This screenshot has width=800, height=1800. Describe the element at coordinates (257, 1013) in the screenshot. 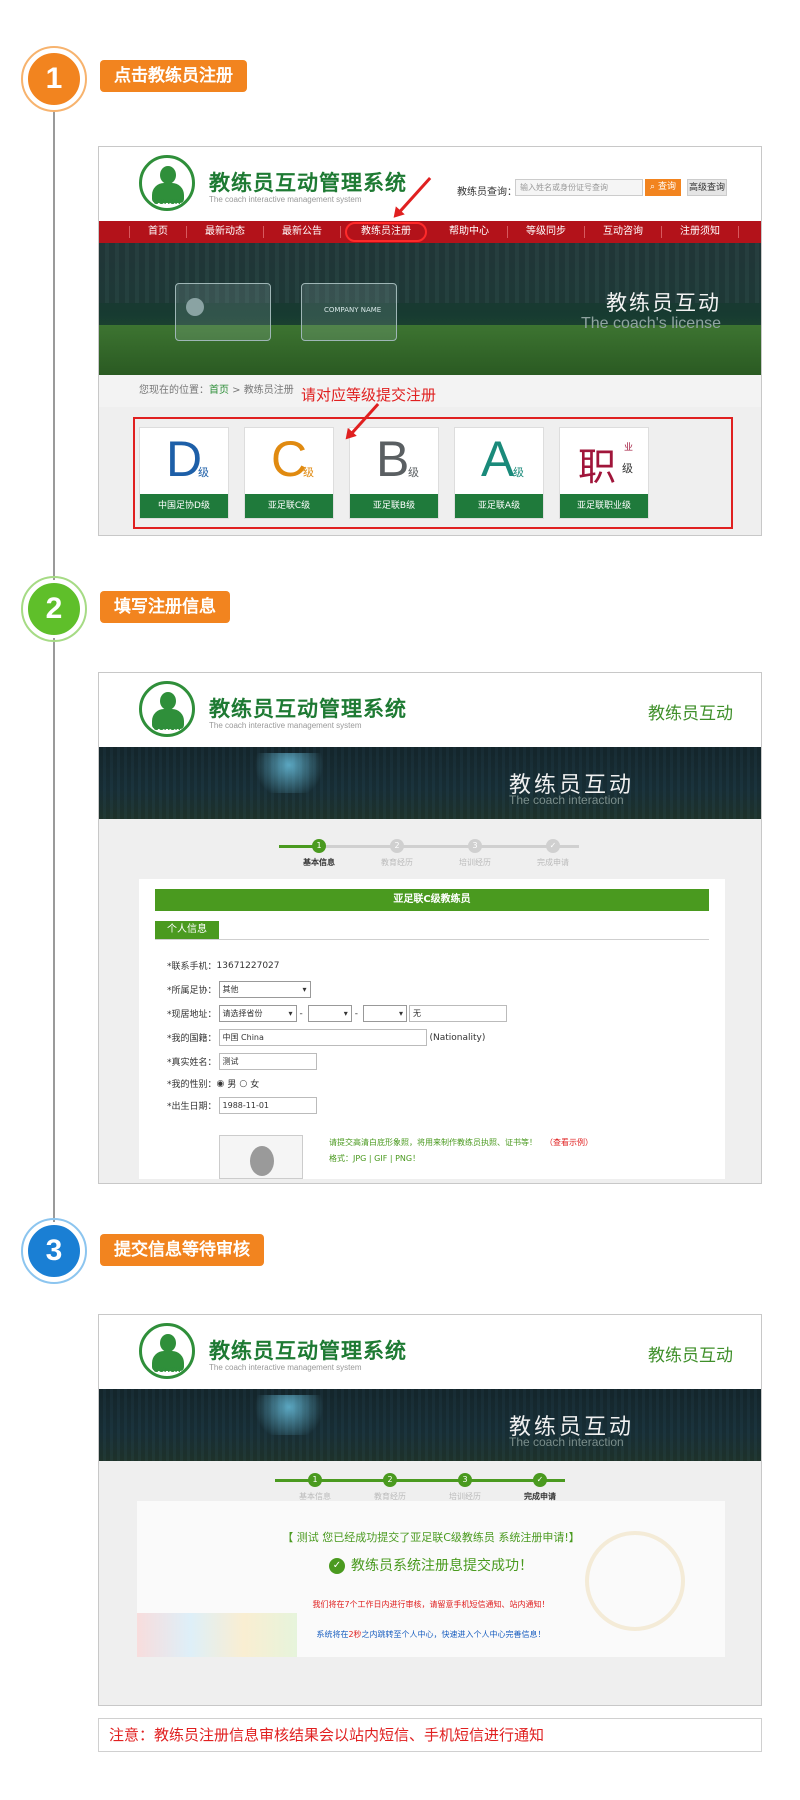

I see `province-select: 请选择省份` at that location.